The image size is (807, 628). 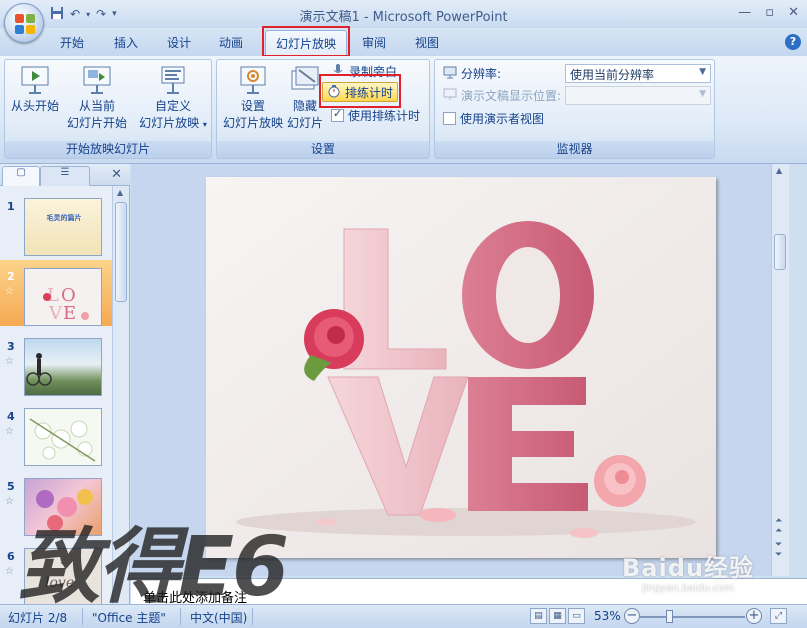 I want to click on custom-slideshow-icon, so click(x=173, y=80).